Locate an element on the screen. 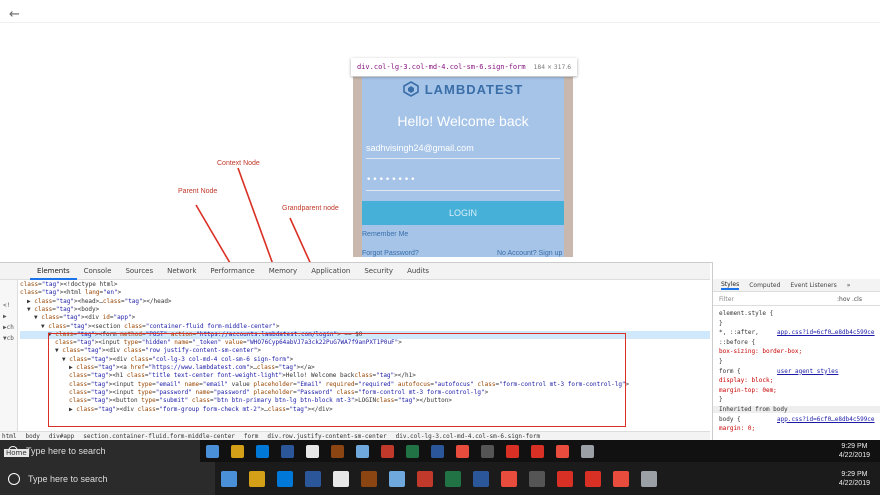 Image resolution: width=880 pixels, height=495 pixels. style-rule-line: form {user agent styles is located at coordinates (779, 371).